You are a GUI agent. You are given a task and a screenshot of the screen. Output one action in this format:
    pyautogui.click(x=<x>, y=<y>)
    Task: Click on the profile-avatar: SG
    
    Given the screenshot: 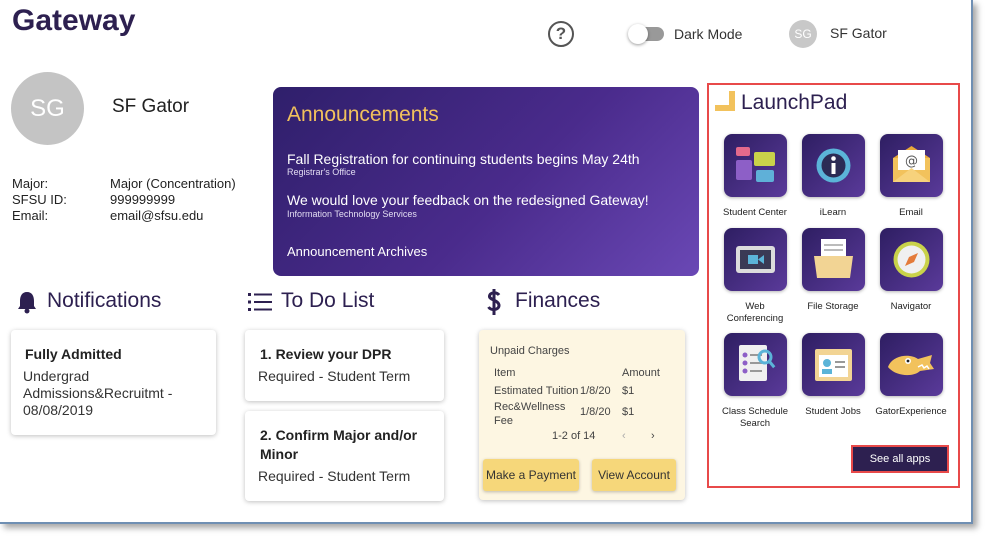 What is the action you would take?
    pyautogui.click(x=47, y=108)
    